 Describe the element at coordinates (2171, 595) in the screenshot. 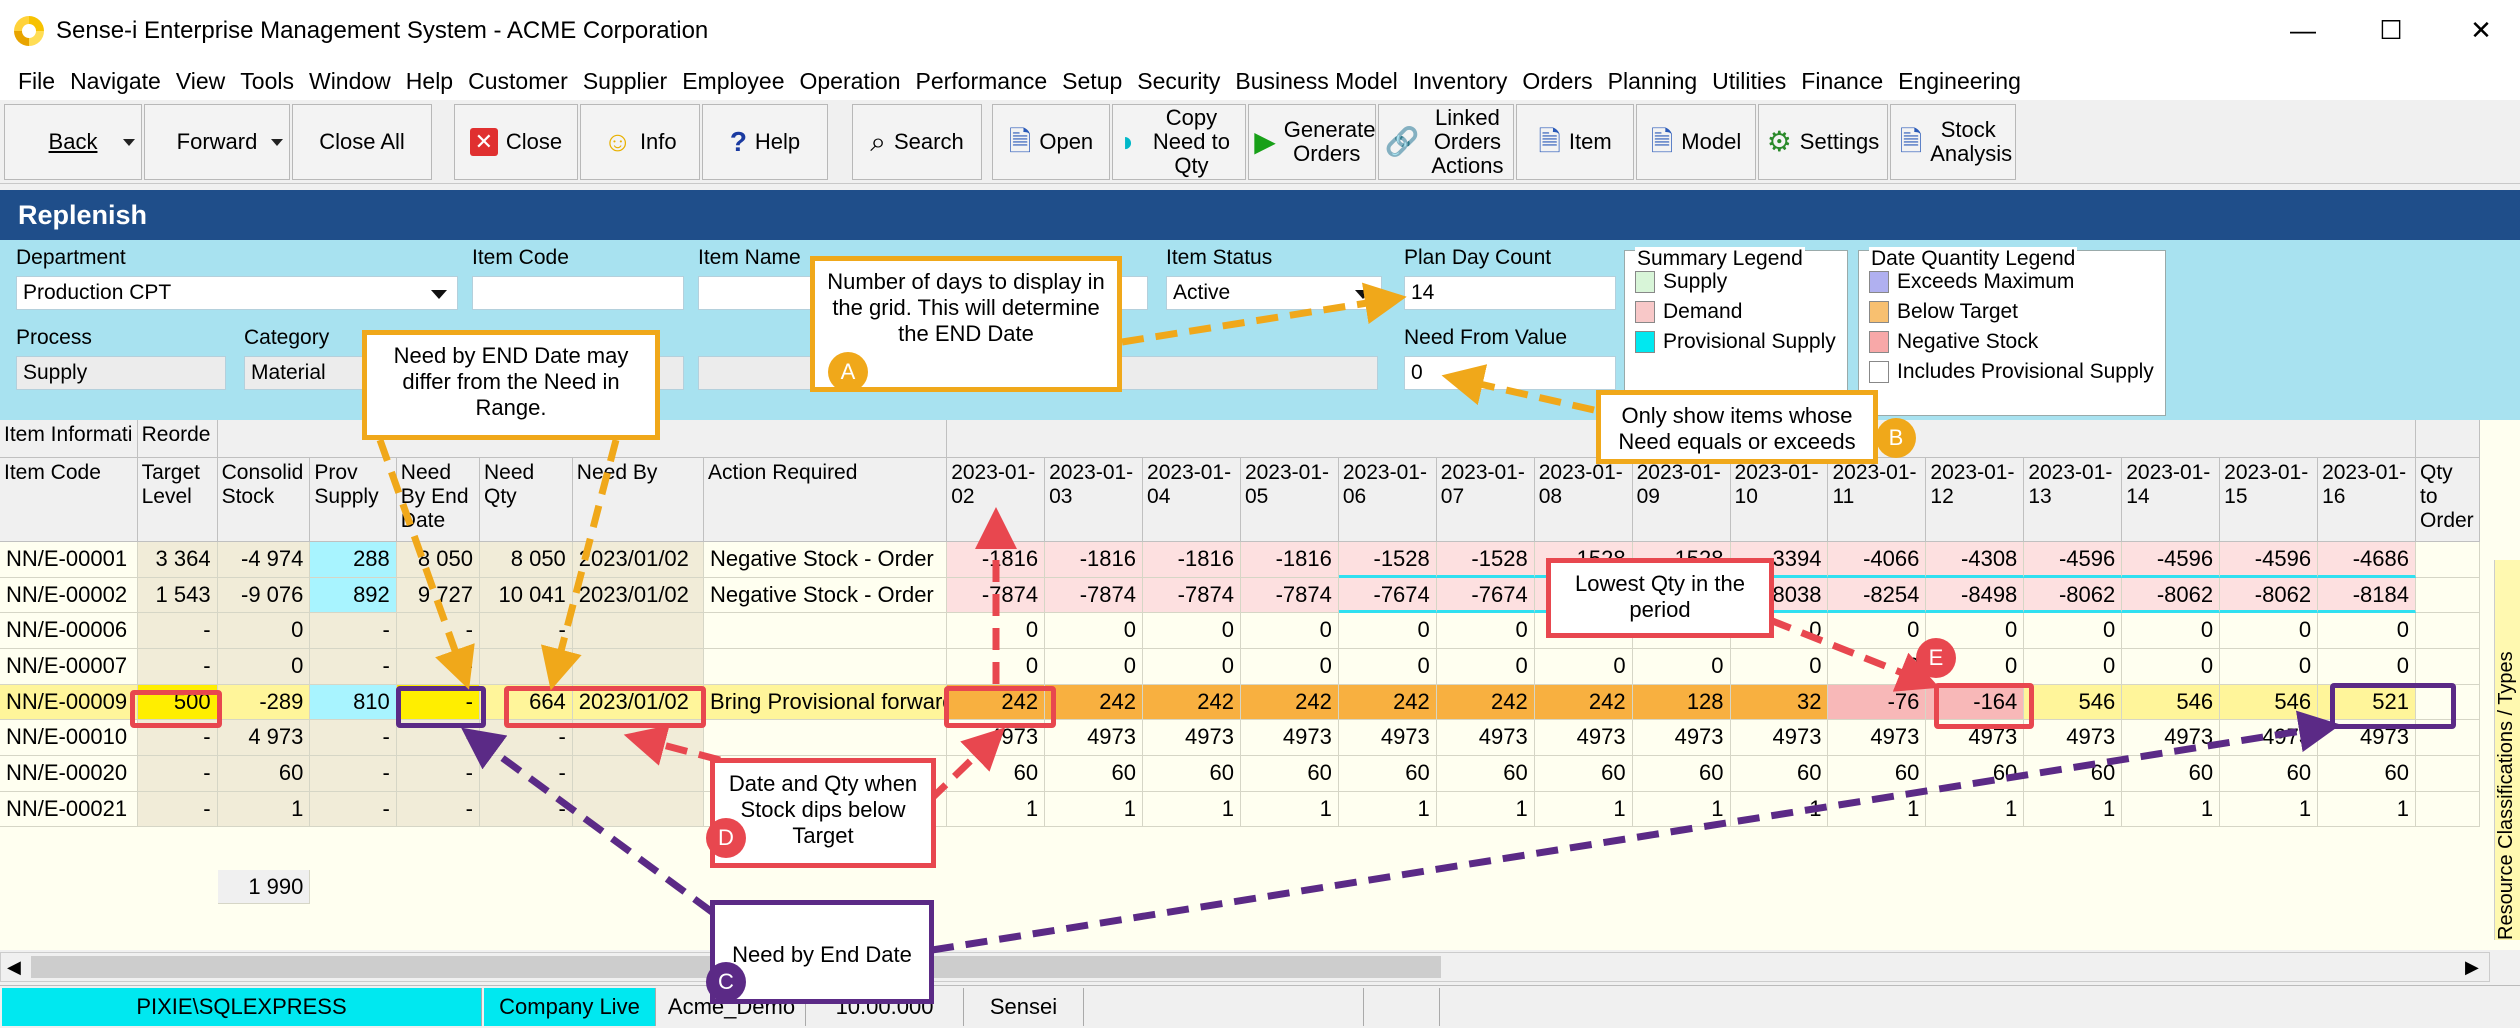

I see `cell-day-qty: -8062` at that location.